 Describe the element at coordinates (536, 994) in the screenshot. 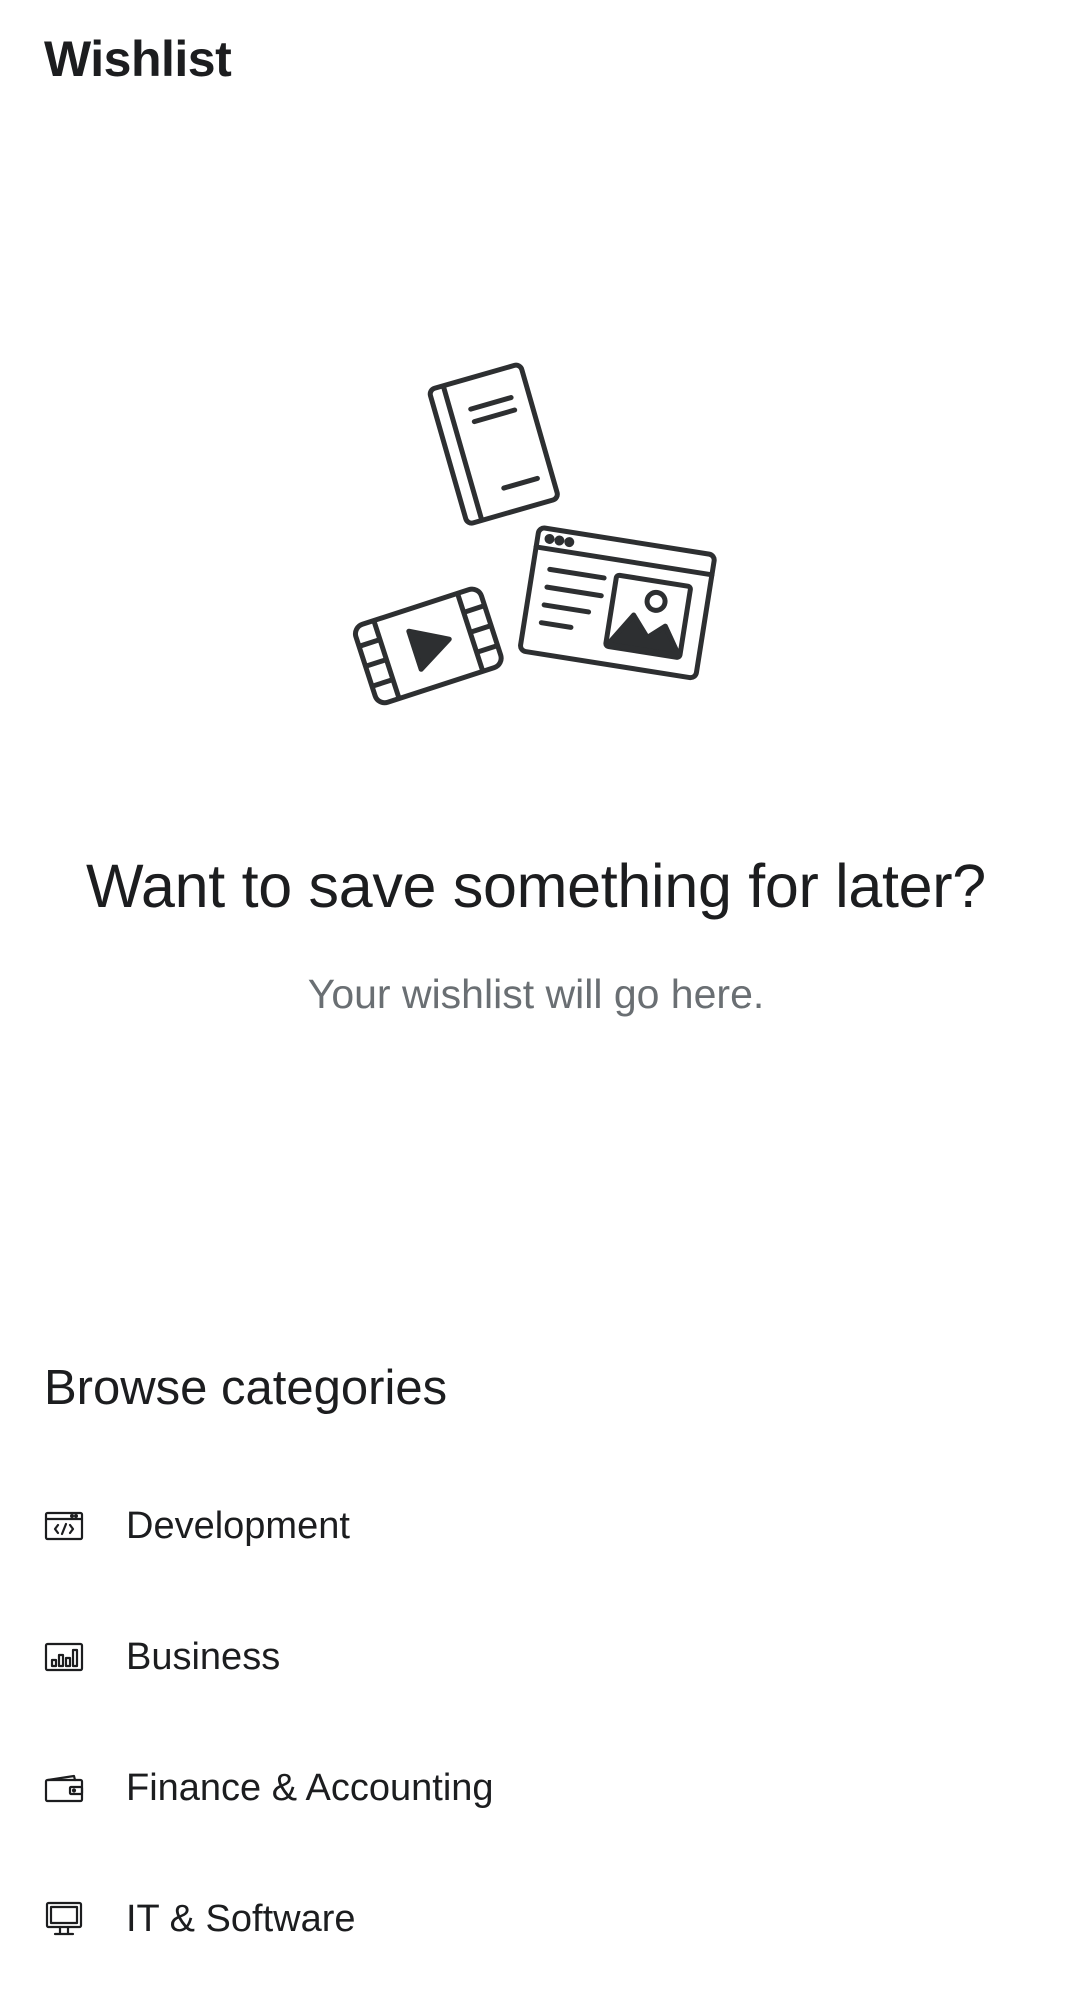

I see `empty-state-subtitle: Your wishlist will go here.` at that location.